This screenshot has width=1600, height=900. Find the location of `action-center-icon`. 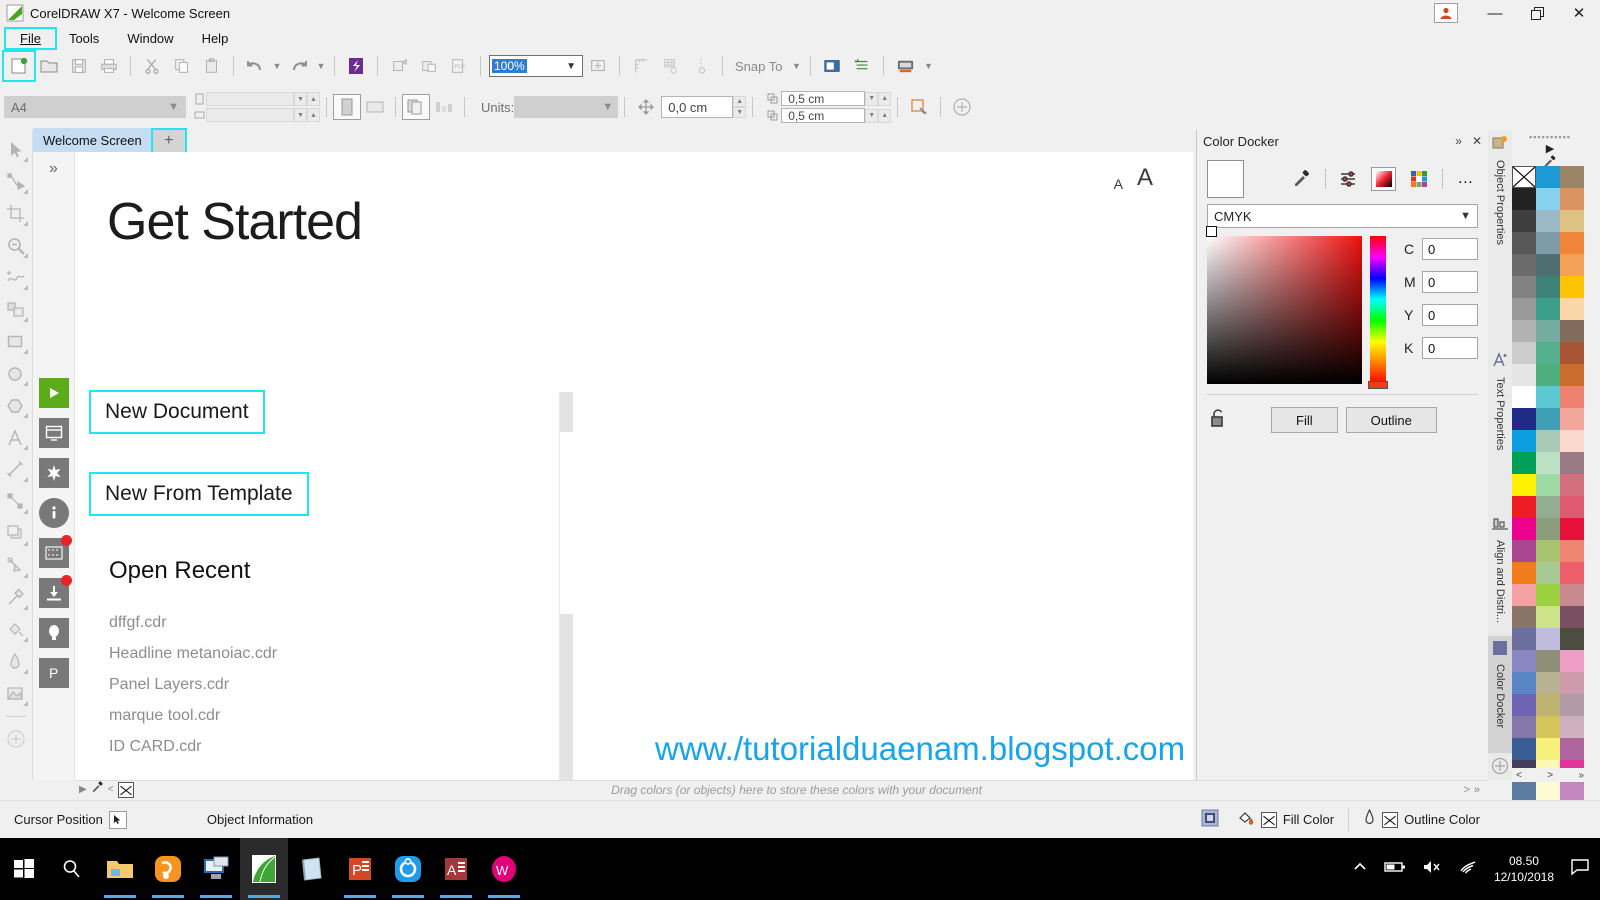

action-center-icon is located at coordinates (1580, 869).